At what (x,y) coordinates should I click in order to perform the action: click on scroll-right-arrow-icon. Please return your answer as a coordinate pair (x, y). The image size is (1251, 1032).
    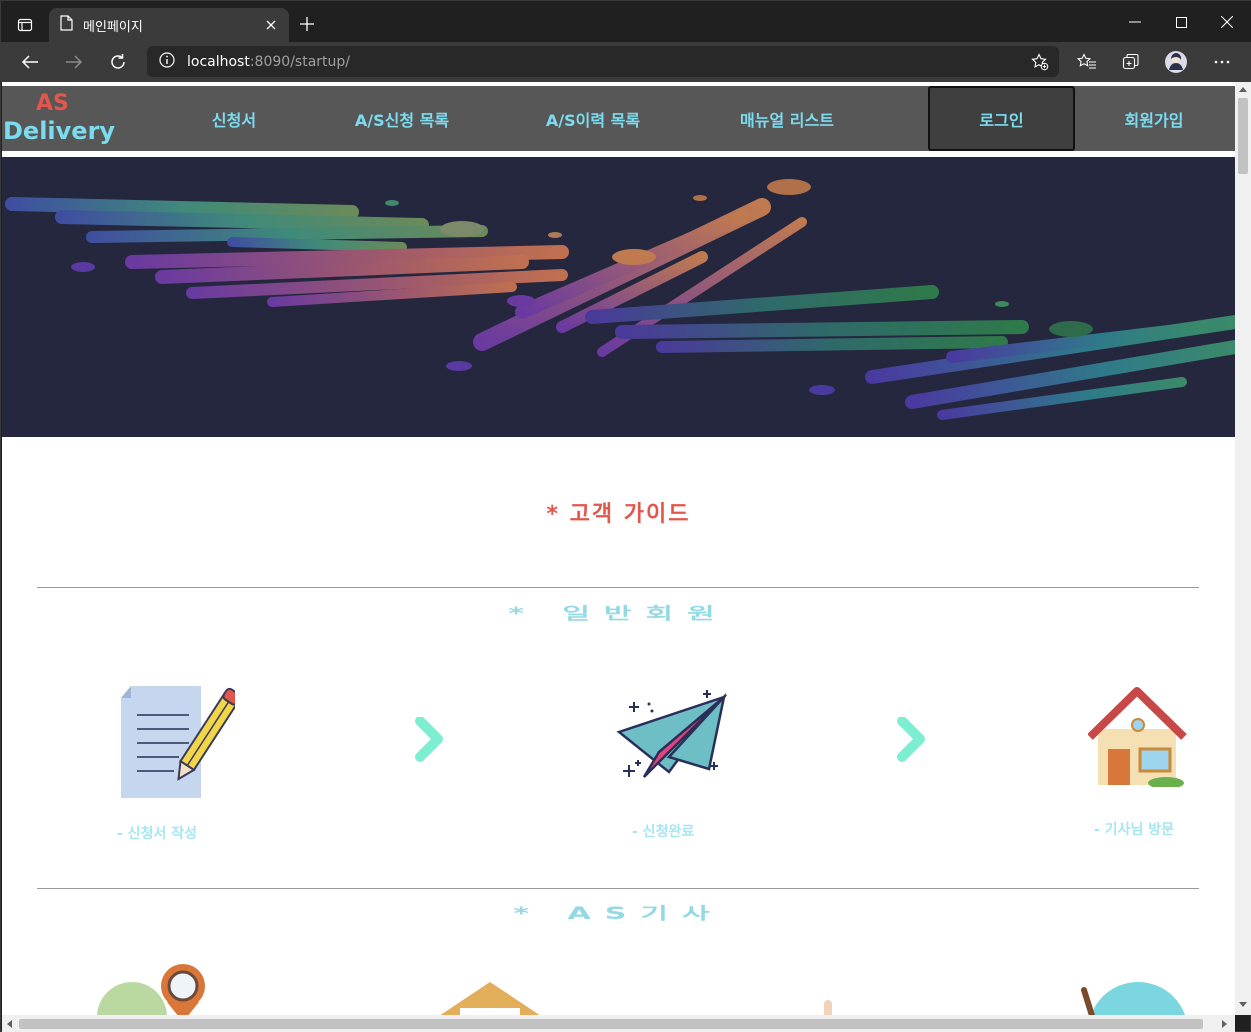
    Looking at the image, I should click on (1225, 1024).